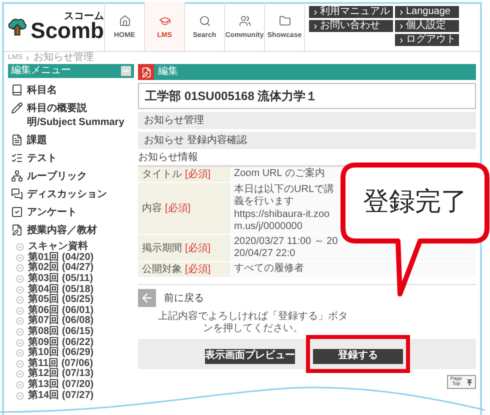 This screenshot has height=415, width=490. What do you see at coordinates (77, 141) in the screenshot?
I see `sidebar-link: 課題` at bounding box center [77, 141].